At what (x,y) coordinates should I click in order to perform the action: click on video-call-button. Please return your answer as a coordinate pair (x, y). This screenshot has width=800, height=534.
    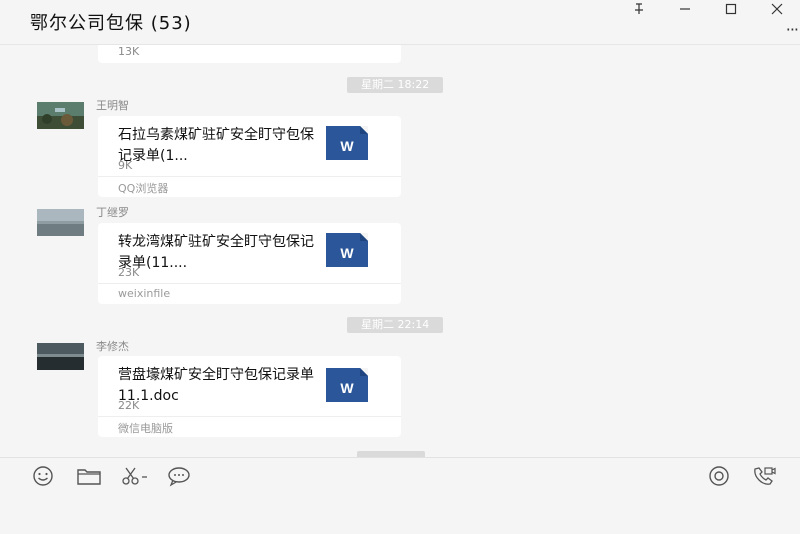
    Looking at the image, I should click on (764, 476).